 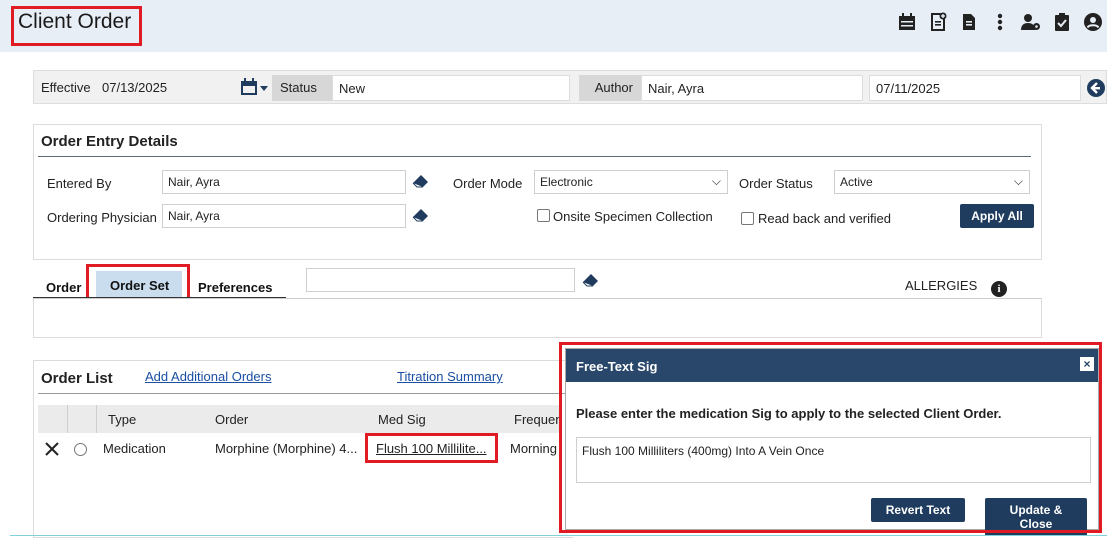 I want to click on order-list-title: Order List, so click(x=77, y=378).